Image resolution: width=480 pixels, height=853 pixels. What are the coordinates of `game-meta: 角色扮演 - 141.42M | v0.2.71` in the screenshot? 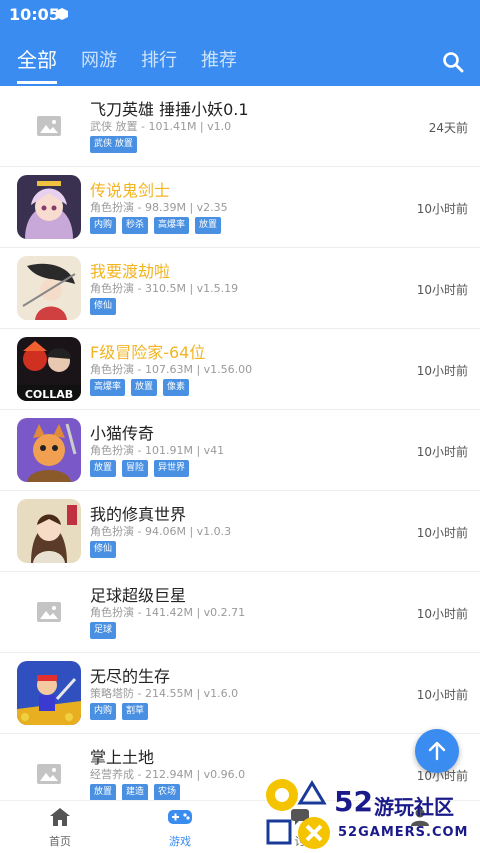 It's located at (168, 612).